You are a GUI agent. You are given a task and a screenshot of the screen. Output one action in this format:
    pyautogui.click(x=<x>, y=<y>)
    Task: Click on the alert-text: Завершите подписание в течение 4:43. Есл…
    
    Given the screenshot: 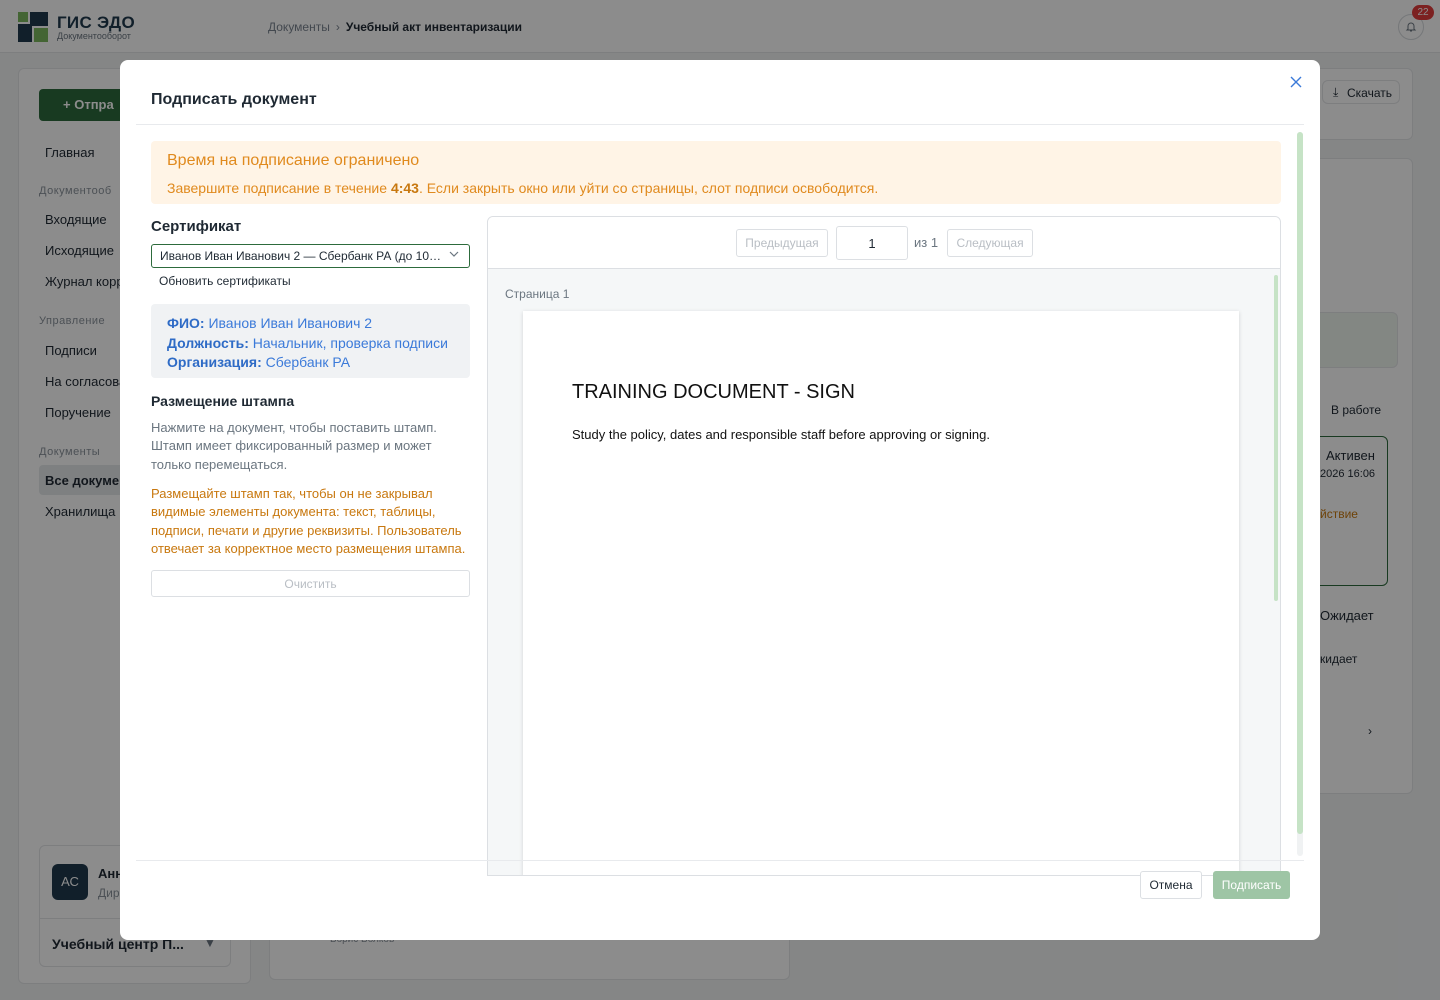 What is the action you would take?
    pyautogui.click(x=523, y=188)
    